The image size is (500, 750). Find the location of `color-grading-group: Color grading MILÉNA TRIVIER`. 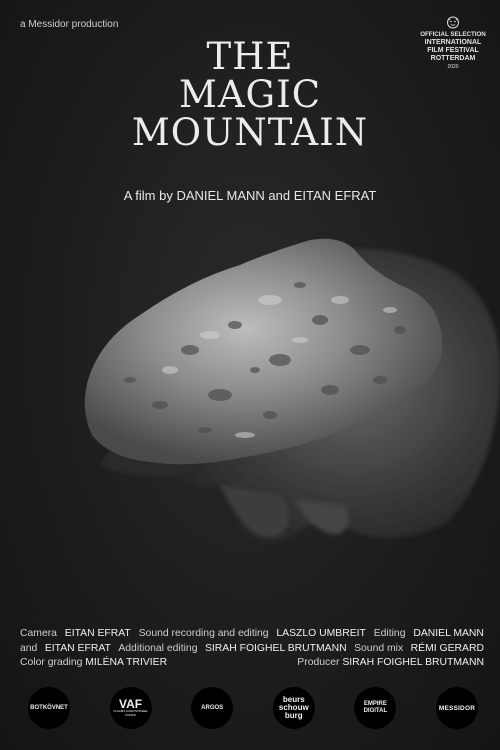

color-grading-group: Color grading MILÉNA TRIVIER is located at coordinates (93, 663).